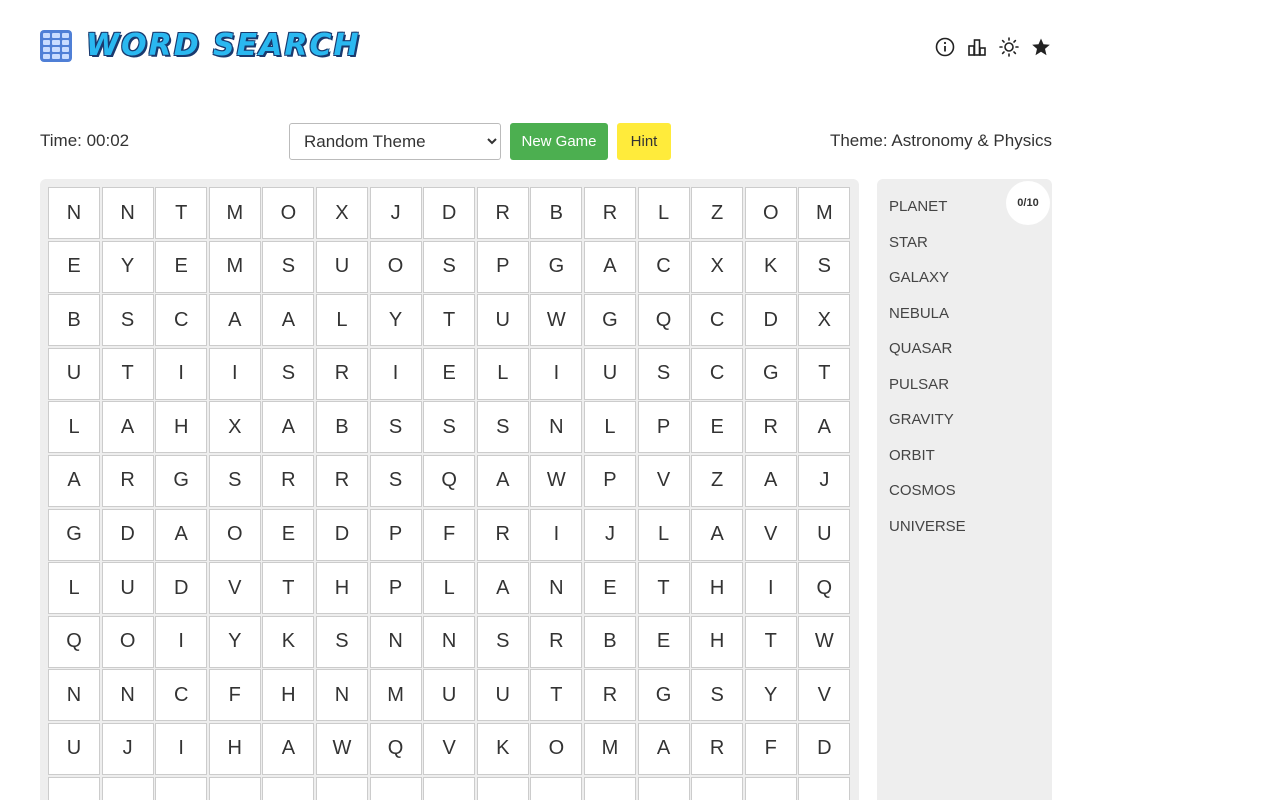  Describe the element at coordinates (502, 748) in the screenshot. I see `grid-cell: K` at that location.